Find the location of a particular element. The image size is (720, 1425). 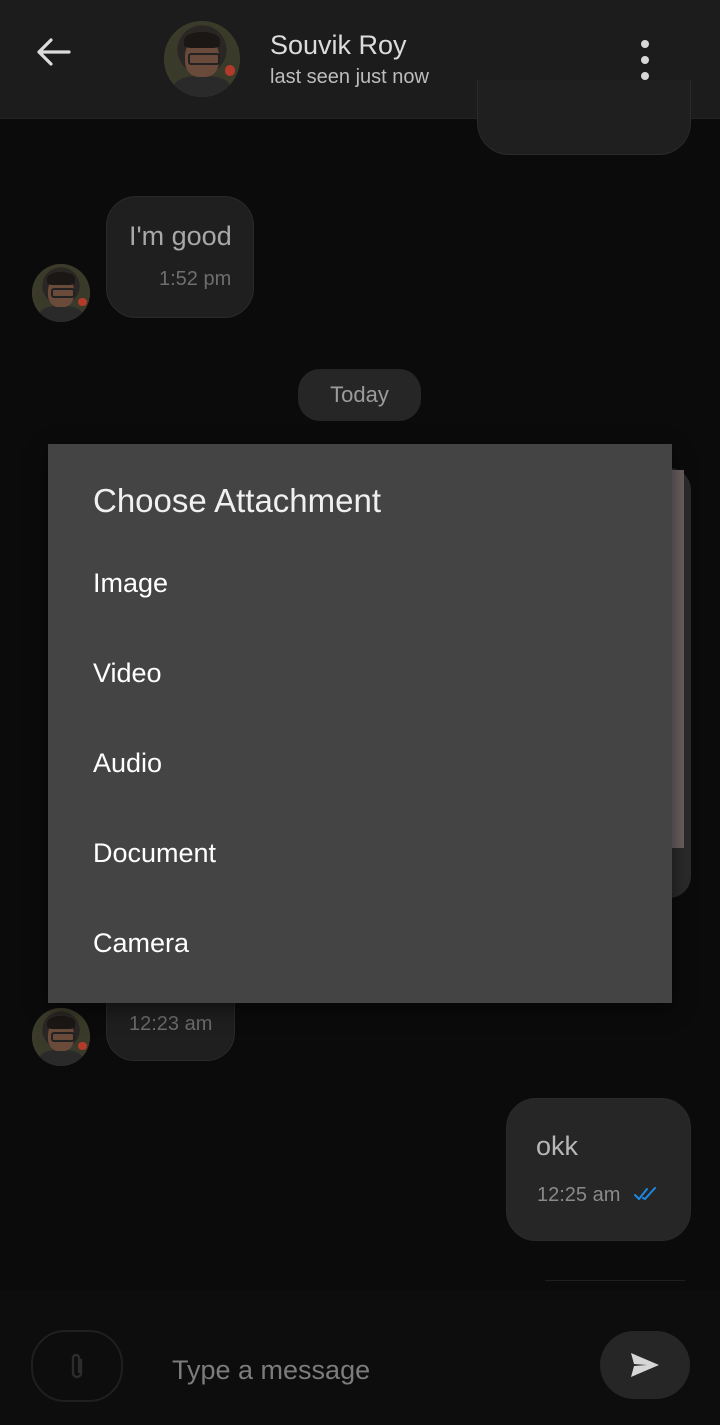

paperclip-icon is located at coordinates (77, 1366).